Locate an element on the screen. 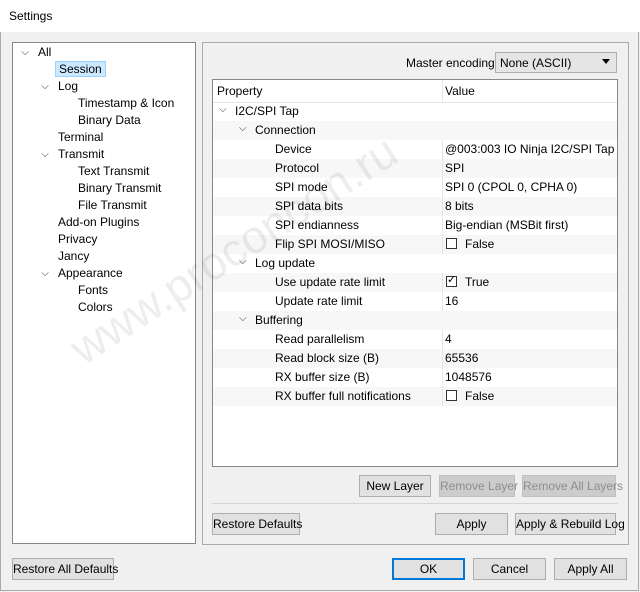 This screenshot has width=640, height=592. property-value: @003:003 IO Ninja I2C/SPI Tap is located at coordinates (529, 149).